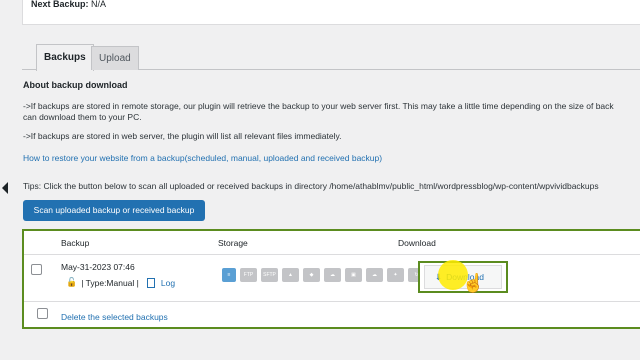 The image size is (640, 360). Describe the element at coordinates (110, 282) in the screenshot. I see `backup-type: | Type:Manual |` at that location.